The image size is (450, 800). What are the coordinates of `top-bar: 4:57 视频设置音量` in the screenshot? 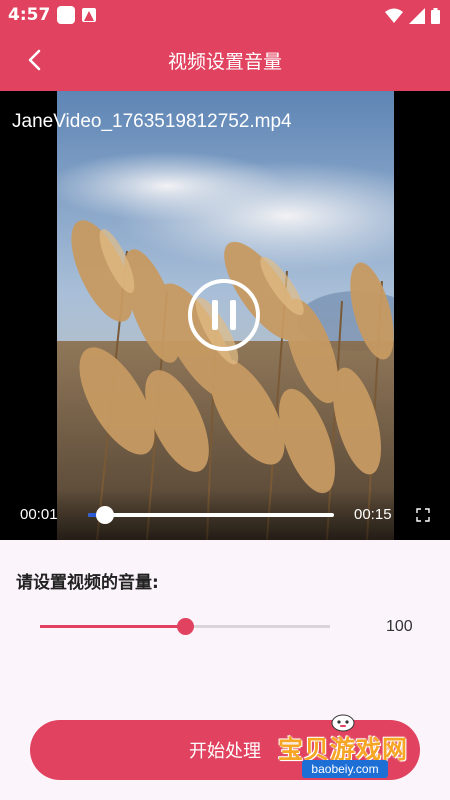 It's located at (225, 45).